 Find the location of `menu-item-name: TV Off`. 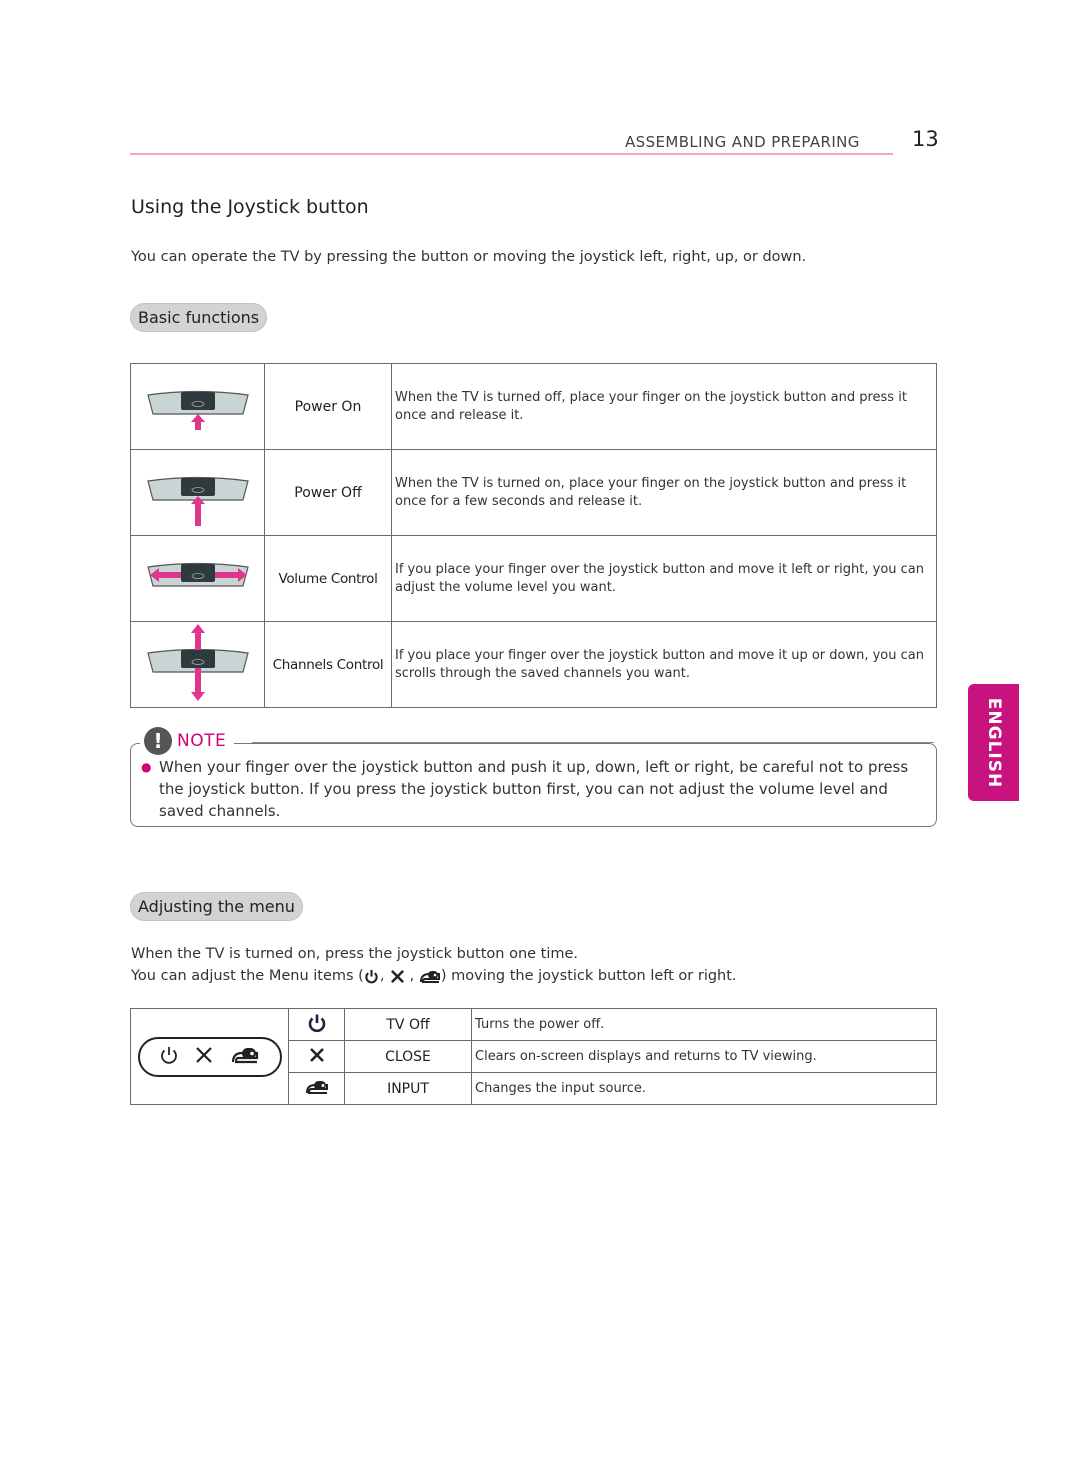

menu-item-name: TV Off is located at coordinates (408, 1024).